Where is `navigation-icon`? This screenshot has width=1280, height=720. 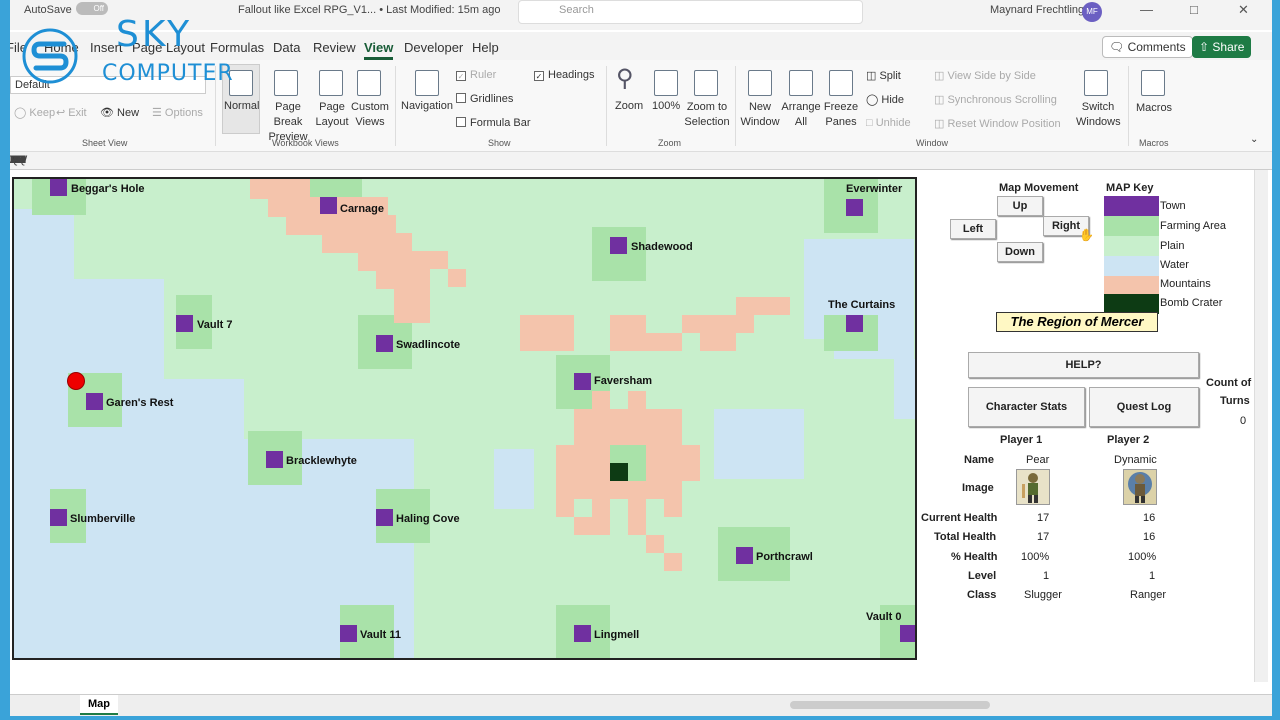 navigation-icon is located at coordinates (427, 83).